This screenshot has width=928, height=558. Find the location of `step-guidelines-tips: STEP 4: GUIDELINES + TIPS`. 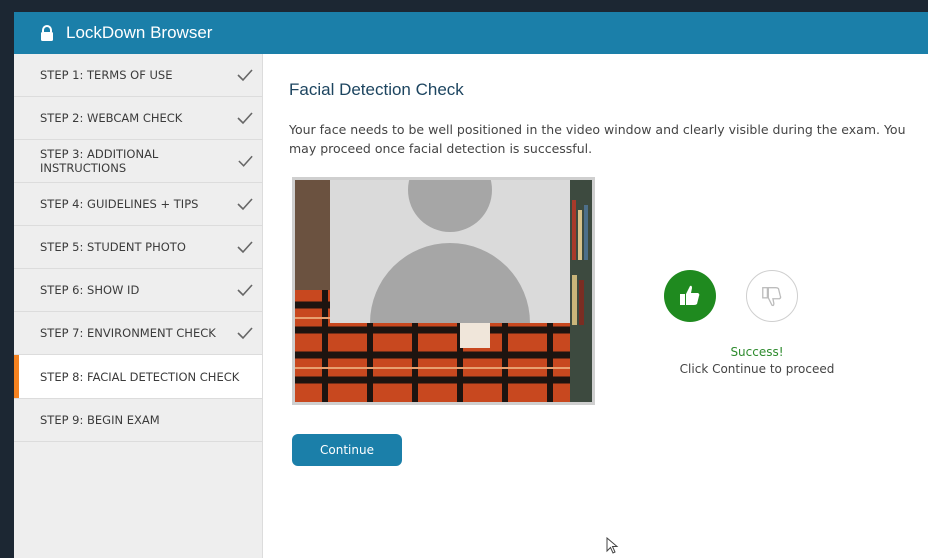

step-guidelines-tips: STEP 4: GUIDELINES + TIPS is located at coordinates (138, 204).